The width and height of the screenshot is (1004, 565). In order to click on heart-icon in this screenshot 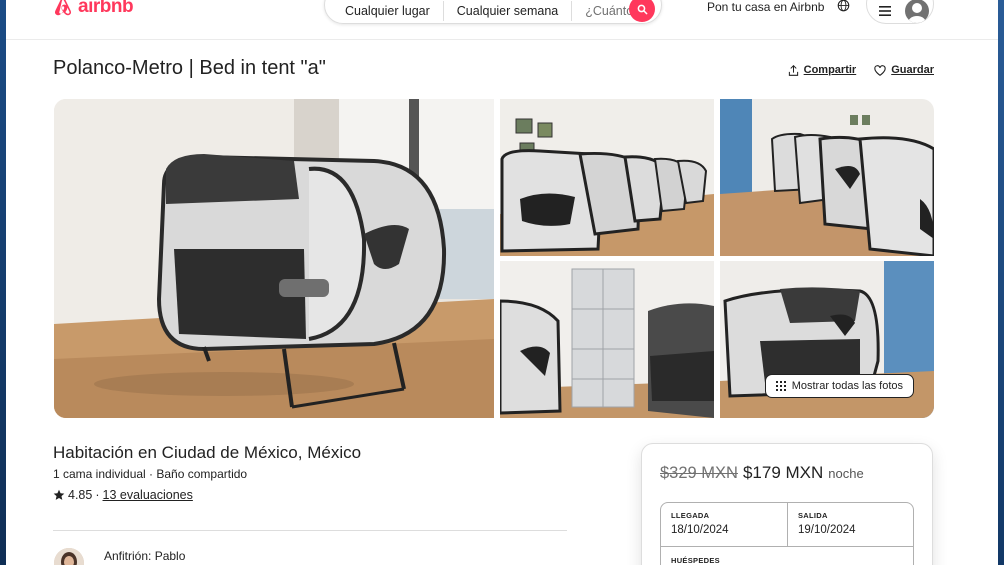, I will do `click(880, 70)`.